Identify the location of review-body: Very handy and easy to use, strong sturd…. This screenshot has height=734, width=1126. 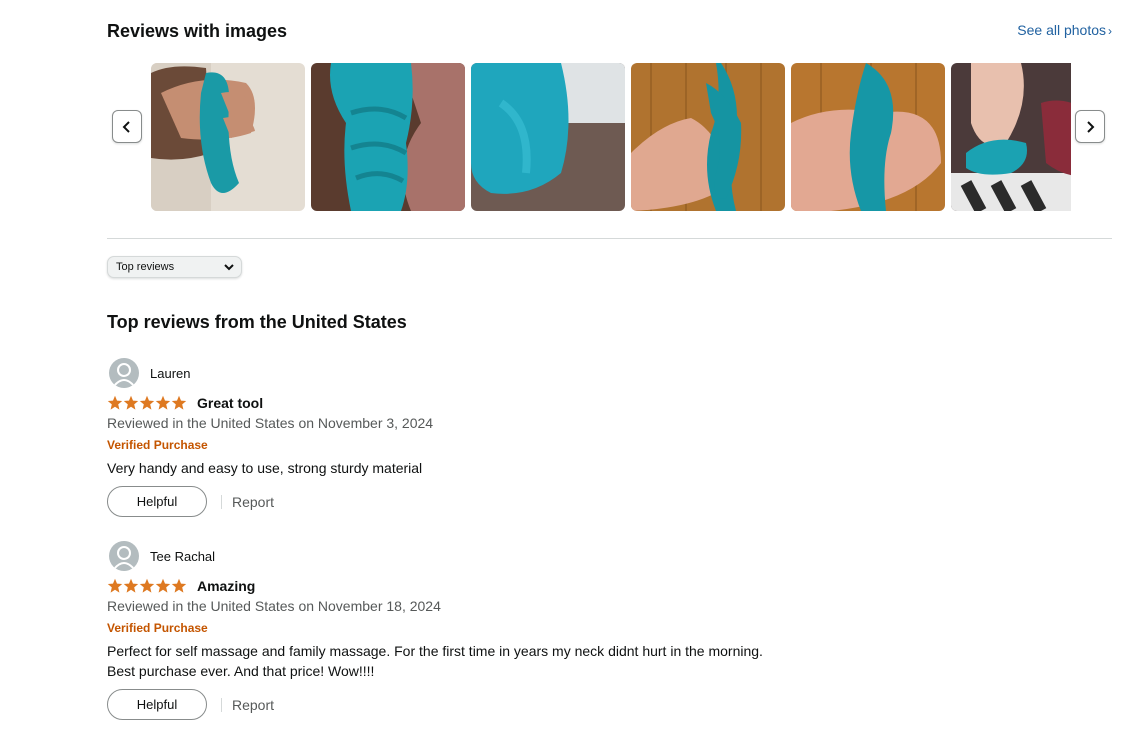
(264, 468).